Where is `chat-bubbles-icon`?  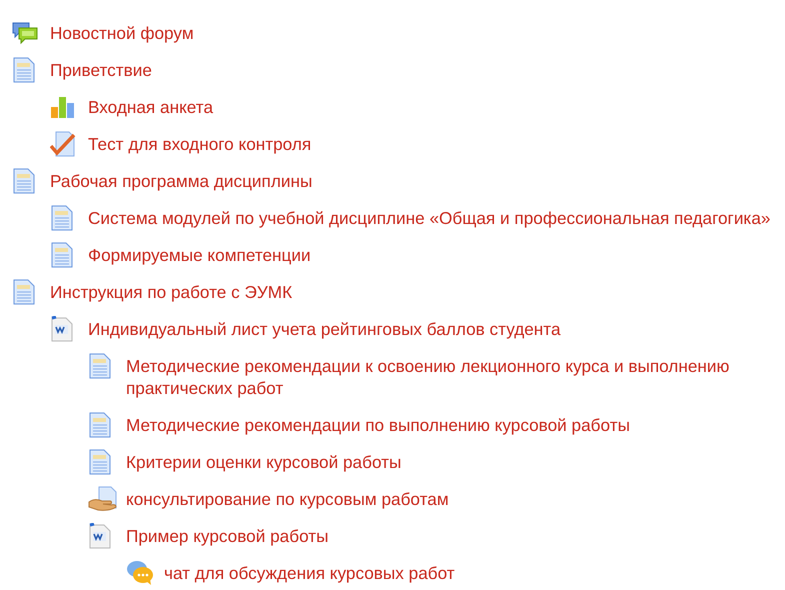 chat-bubbles-icon is located at coordinates (140, 573).